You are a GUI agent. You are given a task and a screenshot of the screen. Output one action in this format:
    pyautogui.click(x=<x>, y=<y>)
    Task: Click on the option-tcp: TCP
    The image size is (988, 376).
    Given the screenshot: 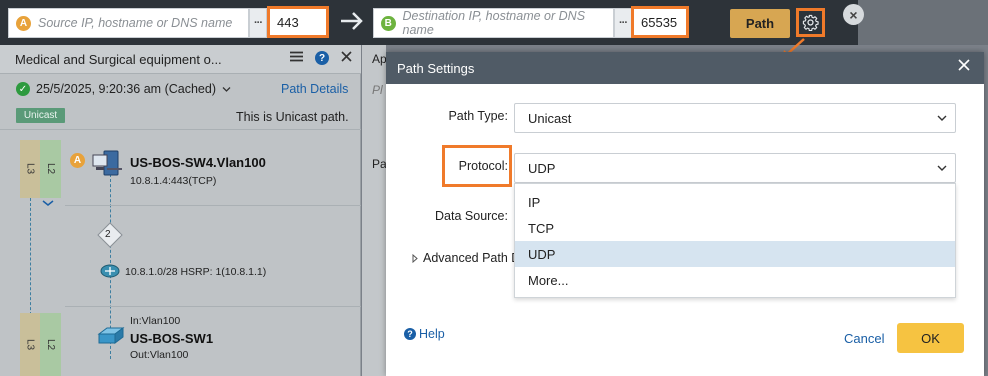 What is the action you would take?
    pyautogui.click(x=735, y=228)
    